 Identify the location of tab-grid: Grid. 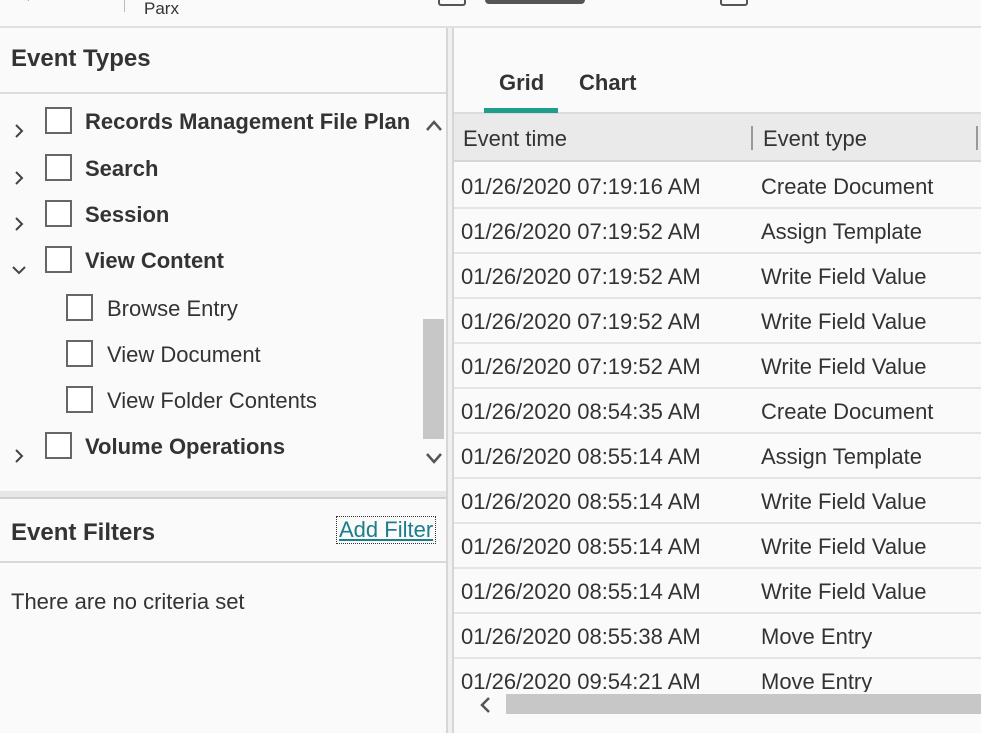
(521, 83).